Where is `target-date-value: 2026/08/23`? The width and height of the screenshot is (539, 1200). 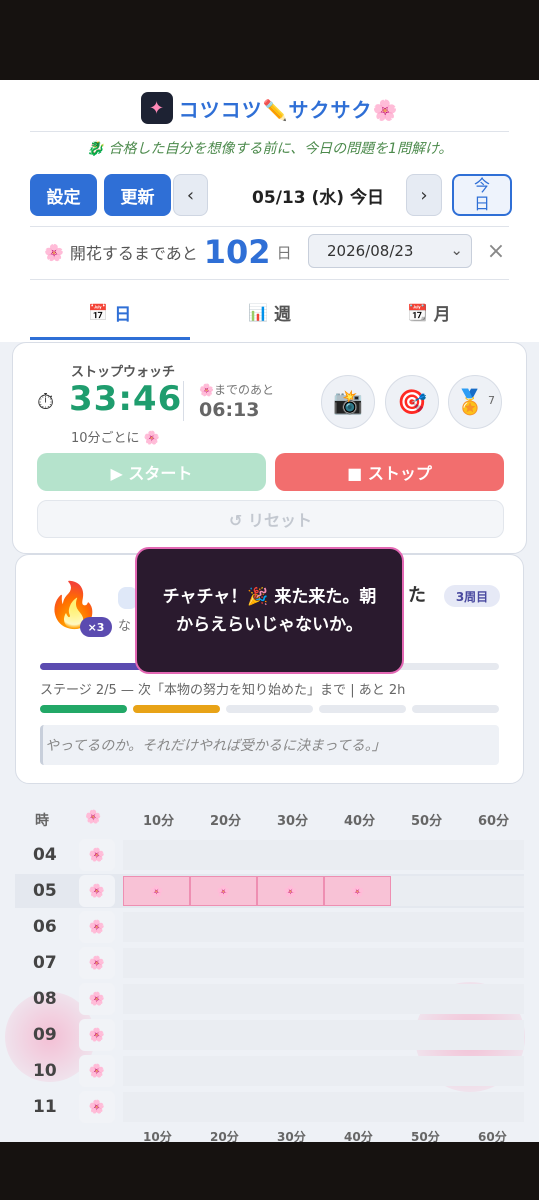
target-date-value: 2026/08/23 is located at coordinates (370, 251).